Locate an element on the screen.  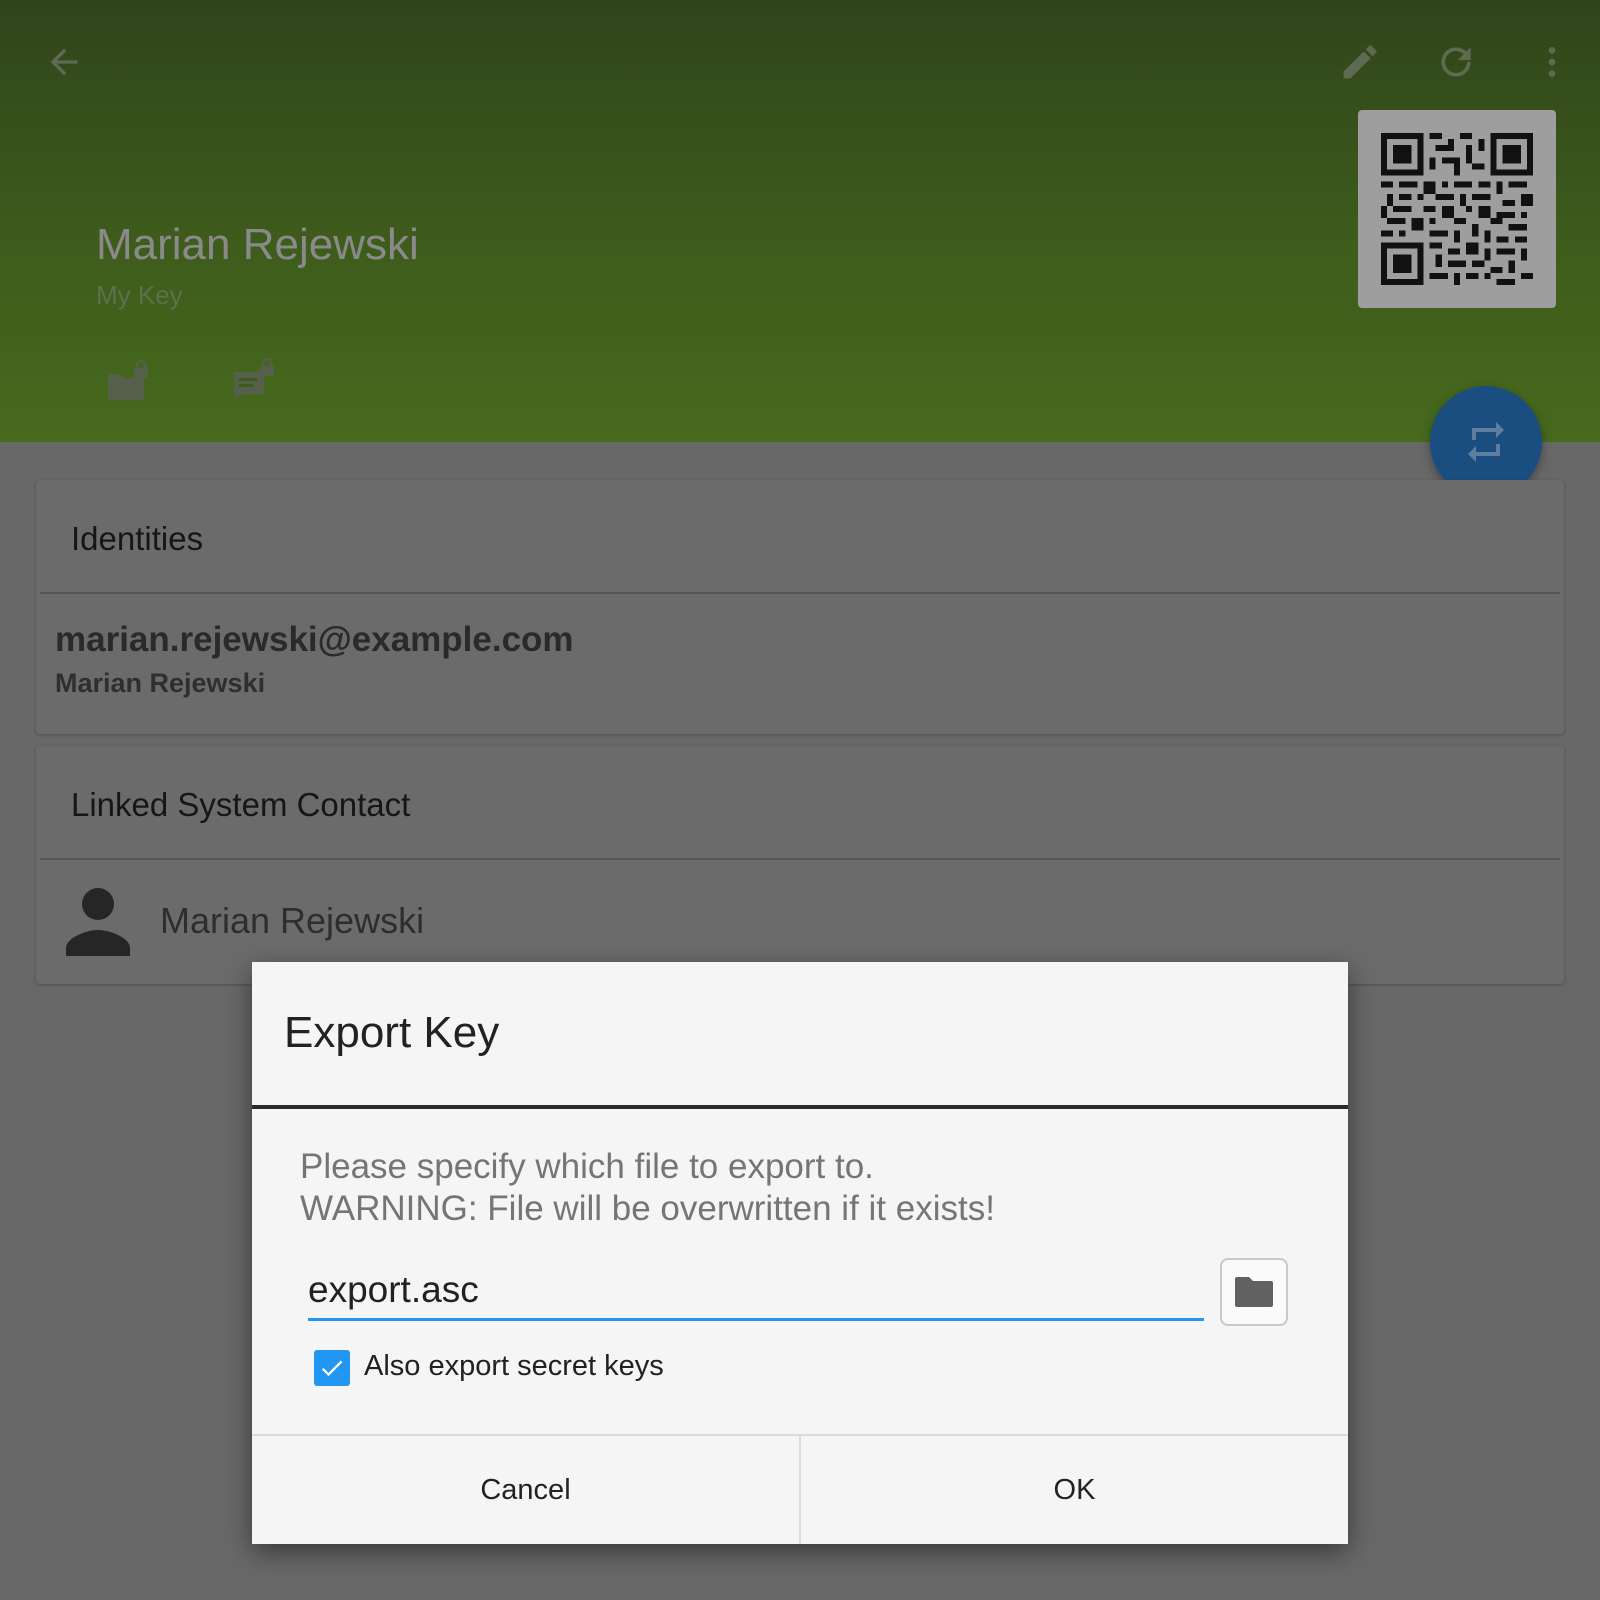
qr-code-icon is located at coordinates (1457, 209).